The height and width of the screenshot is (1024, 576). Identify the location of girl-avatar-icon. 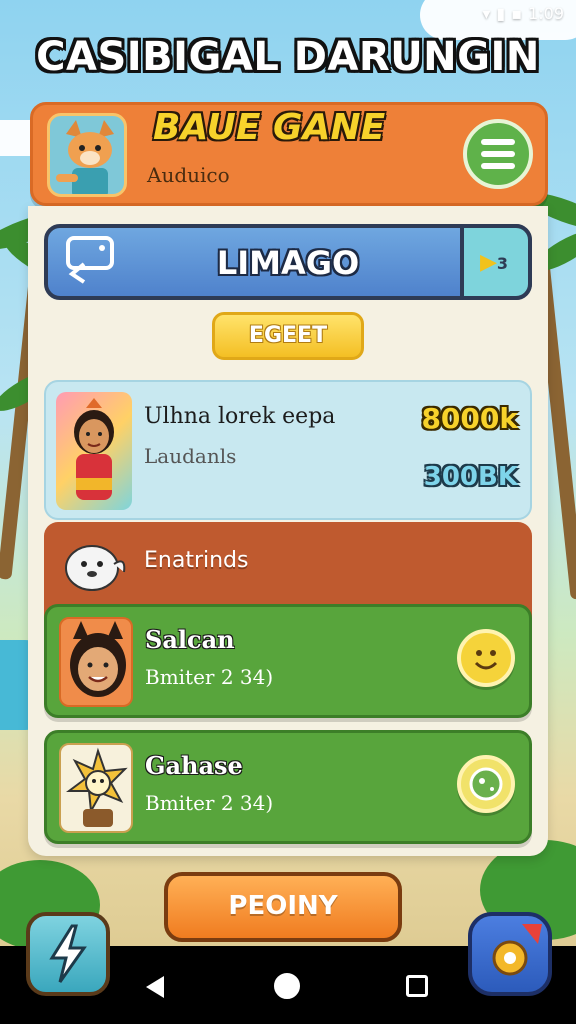
(94, 449).